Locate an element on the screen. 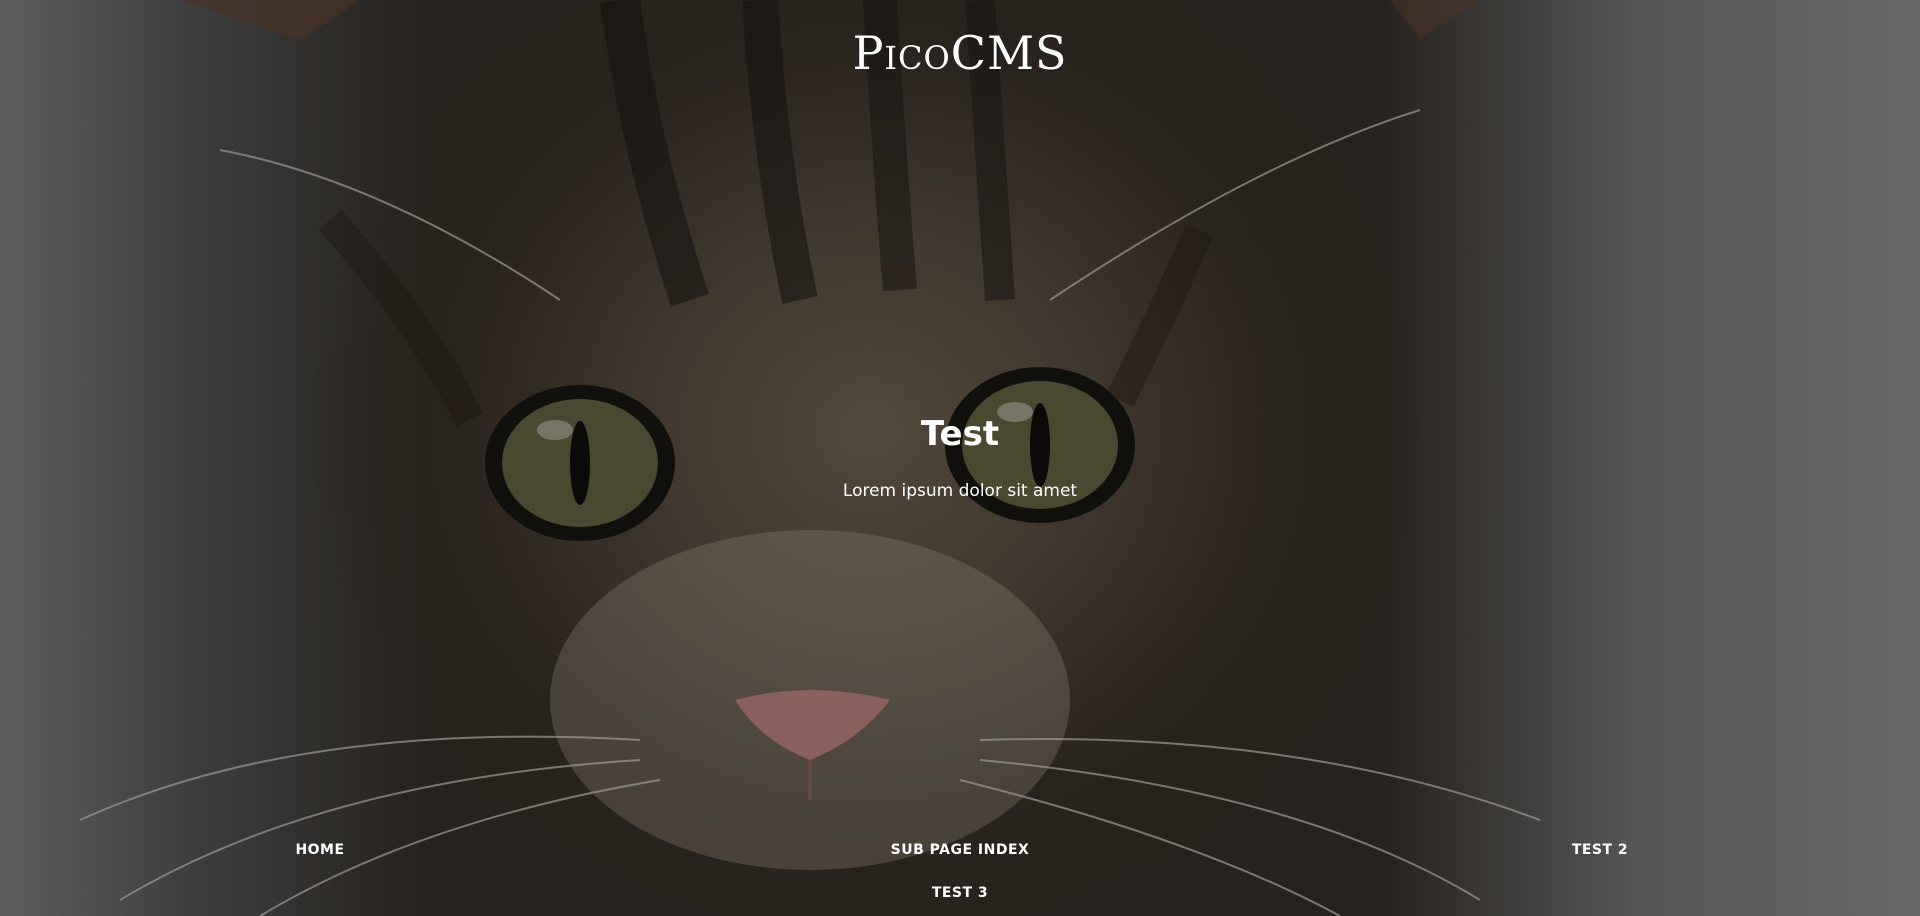  page-description: Lorem ipsum dolor sit amet is located at coordinates (960, 491).